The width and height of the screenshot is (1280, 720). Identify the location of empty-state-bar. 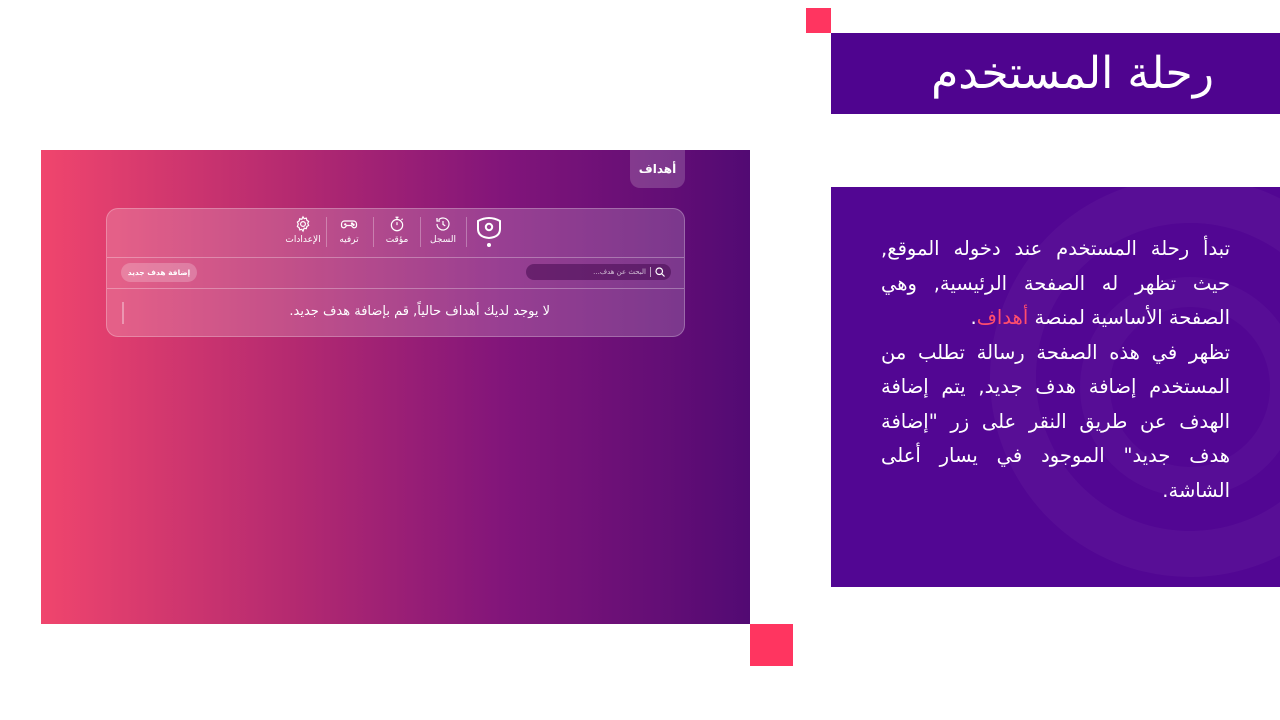
(123, 313).